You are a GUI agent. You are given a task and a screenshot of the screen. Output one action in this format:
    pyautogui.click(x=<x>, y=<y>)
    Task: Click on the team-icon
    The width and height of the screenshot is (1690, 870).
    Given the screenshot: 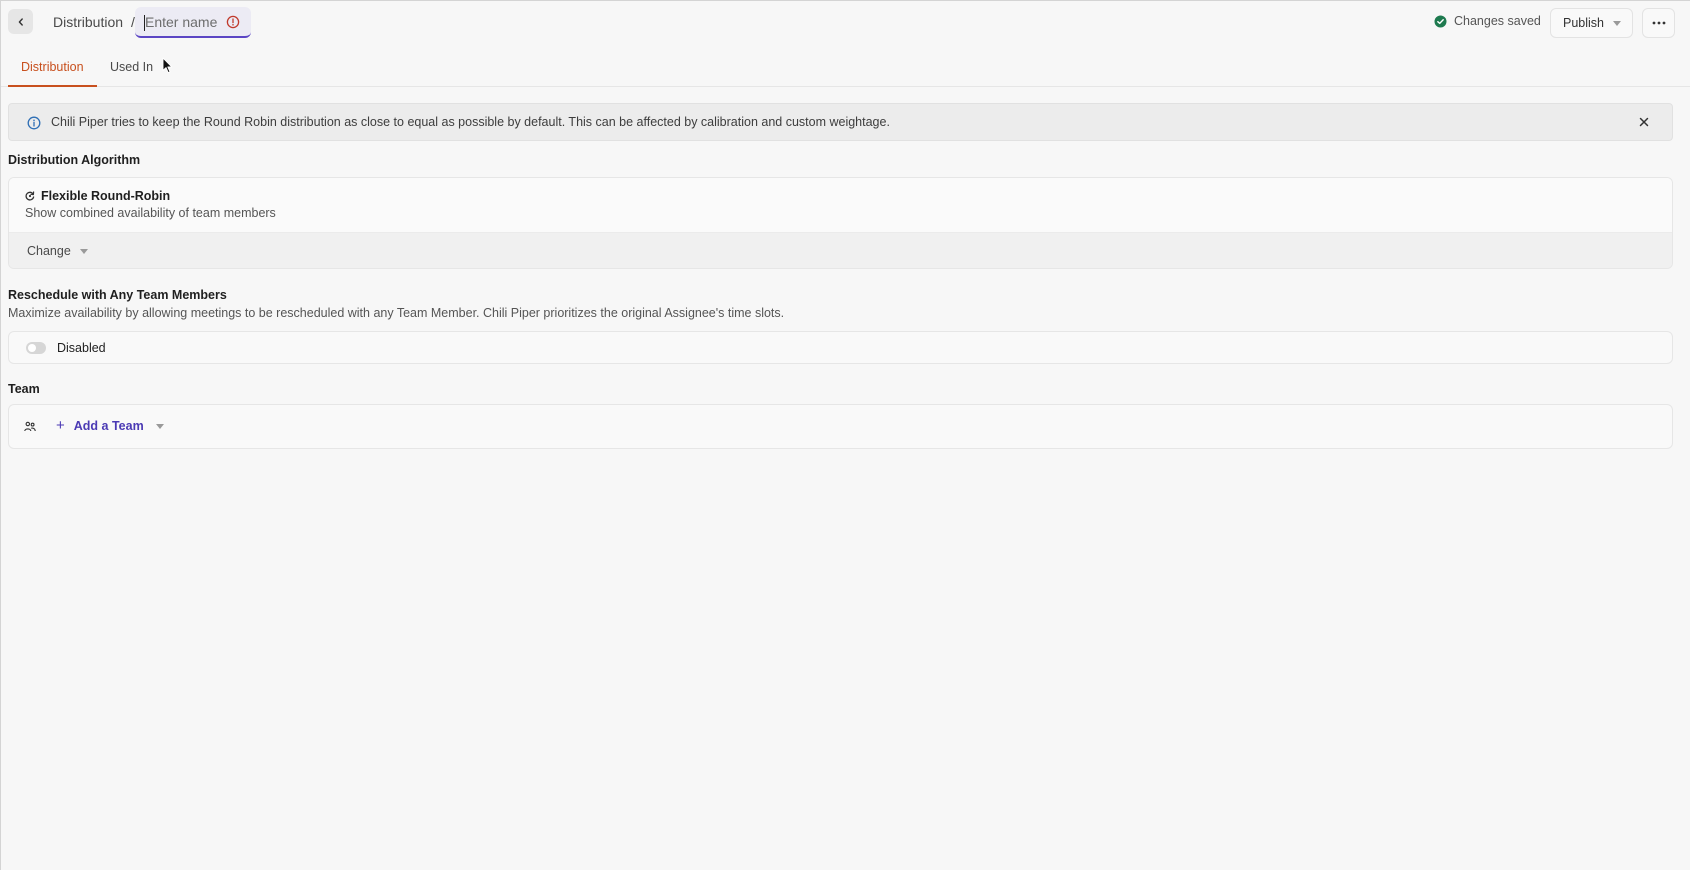 What is the action you would take?
    pyautogui.click(x=30, y=426)
    